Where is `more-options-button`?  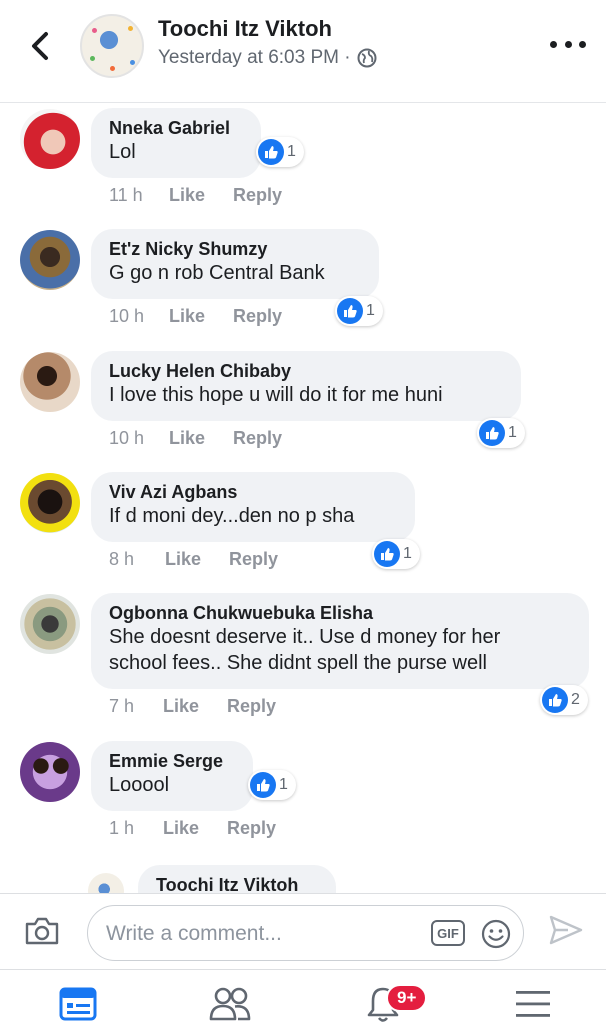 more-options-button is located at coordinates (568, 44).